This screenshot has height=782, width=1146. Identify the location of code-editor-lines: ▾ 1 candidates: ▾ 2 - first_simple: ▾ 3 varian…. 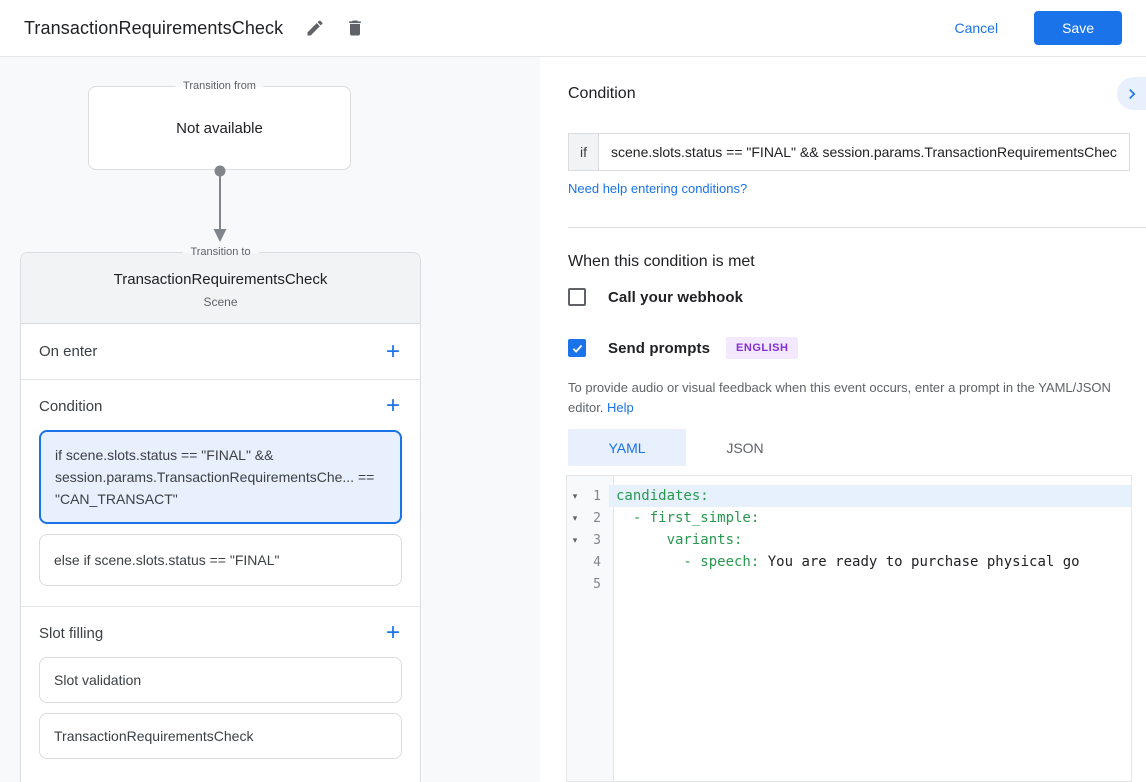
(849, 535).